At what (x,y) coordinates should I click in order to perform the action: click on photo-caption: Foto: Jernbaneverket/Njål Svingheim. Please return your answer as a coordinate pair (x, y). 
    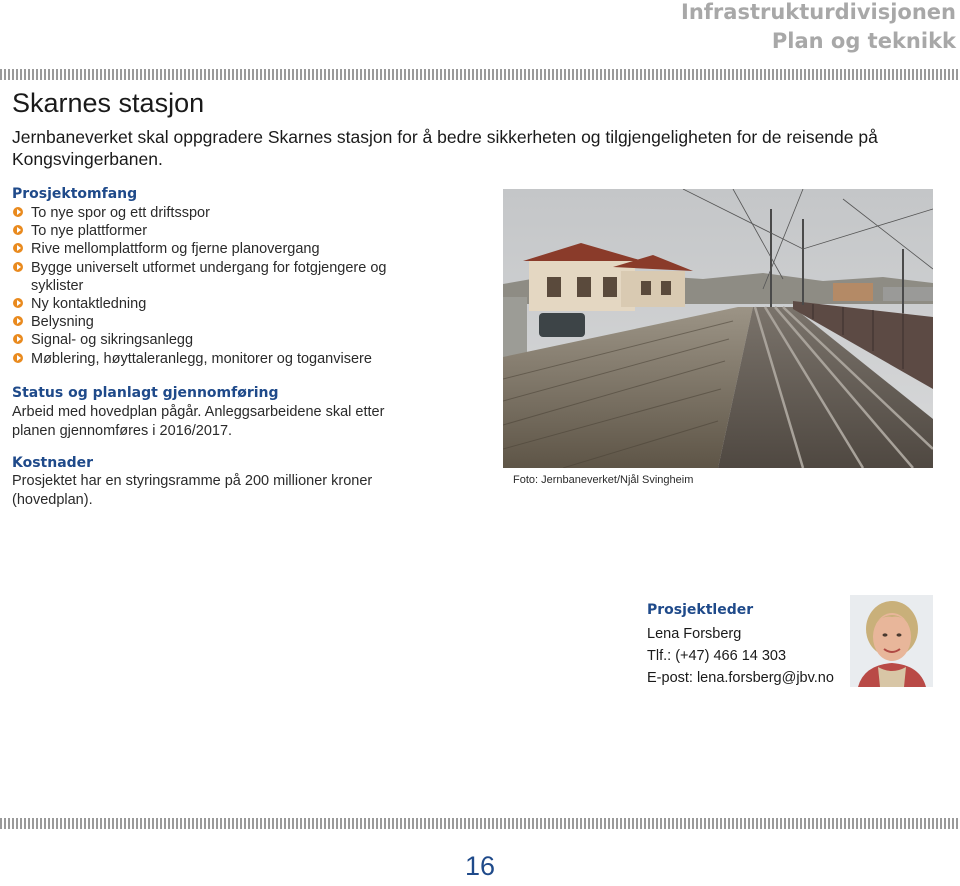
    Looking at the image, I should click on (603, 480).